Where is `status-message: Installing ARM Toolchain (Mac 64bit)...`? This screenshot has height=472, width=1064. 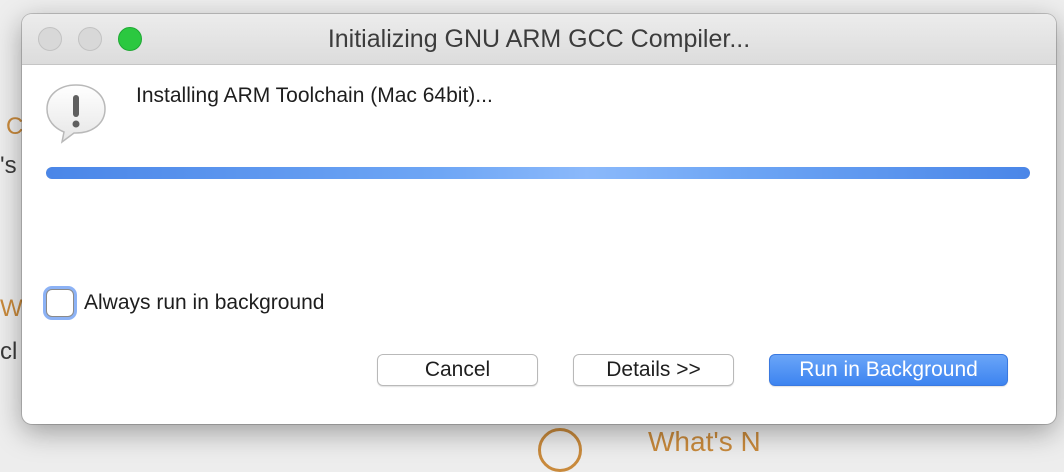 status-message: Installing ARM Toolchain (Mac 64bit)... is located at coordinates (314, 95).